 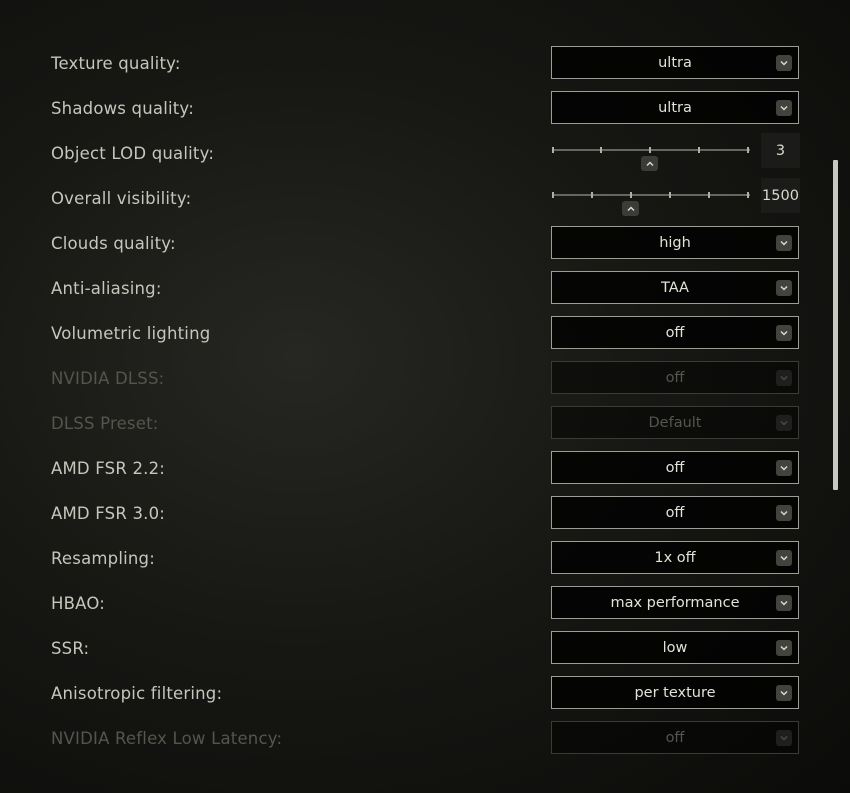 I want to click on setting-label: Anti-aliasing:, so click(x=106, y=288).